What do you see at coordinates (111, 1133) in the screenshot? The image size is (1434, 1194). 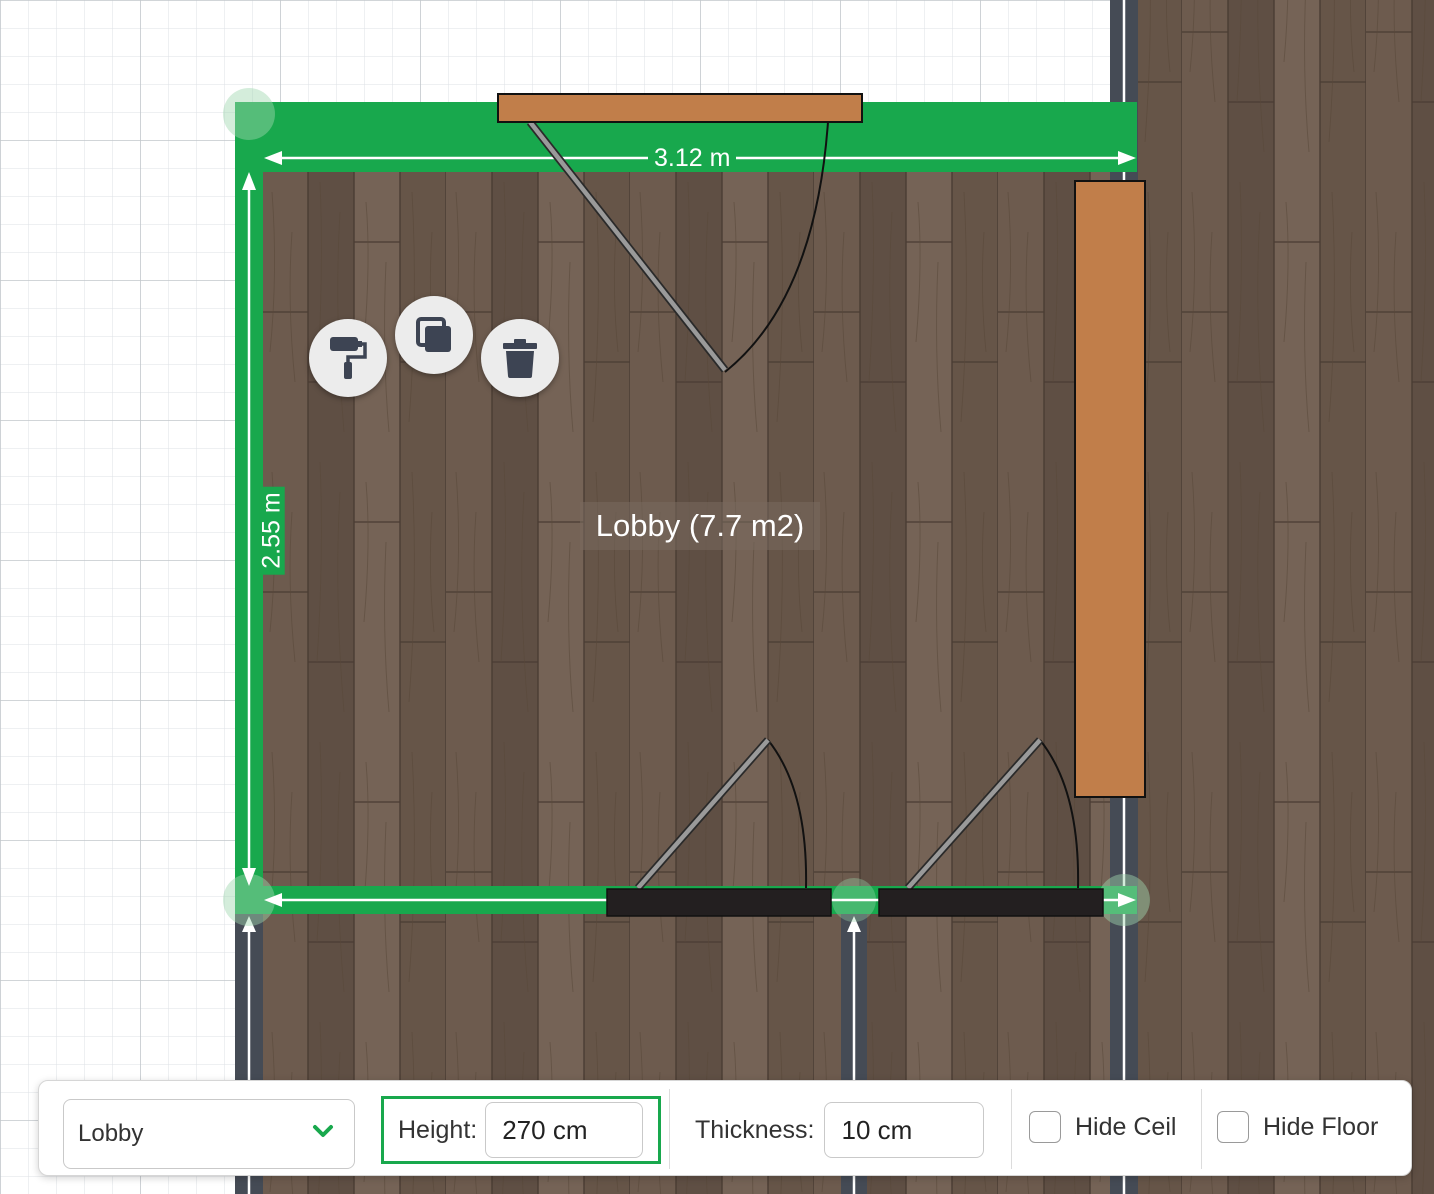 I see `room-select-value: Lobby` at bounding box center [111, 1133].